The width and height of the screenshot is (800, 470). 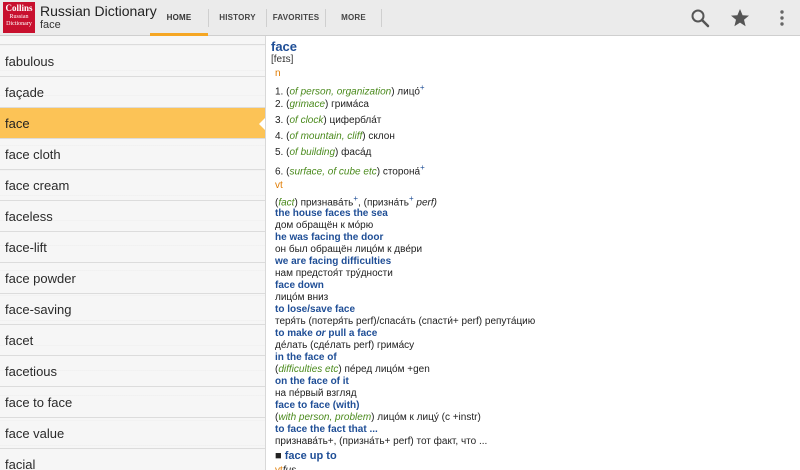 What do you see at coordinates (326, 333) in the screenshot?
I see `example-phrase: to make or pull a face` at bounding box center [326, 333].